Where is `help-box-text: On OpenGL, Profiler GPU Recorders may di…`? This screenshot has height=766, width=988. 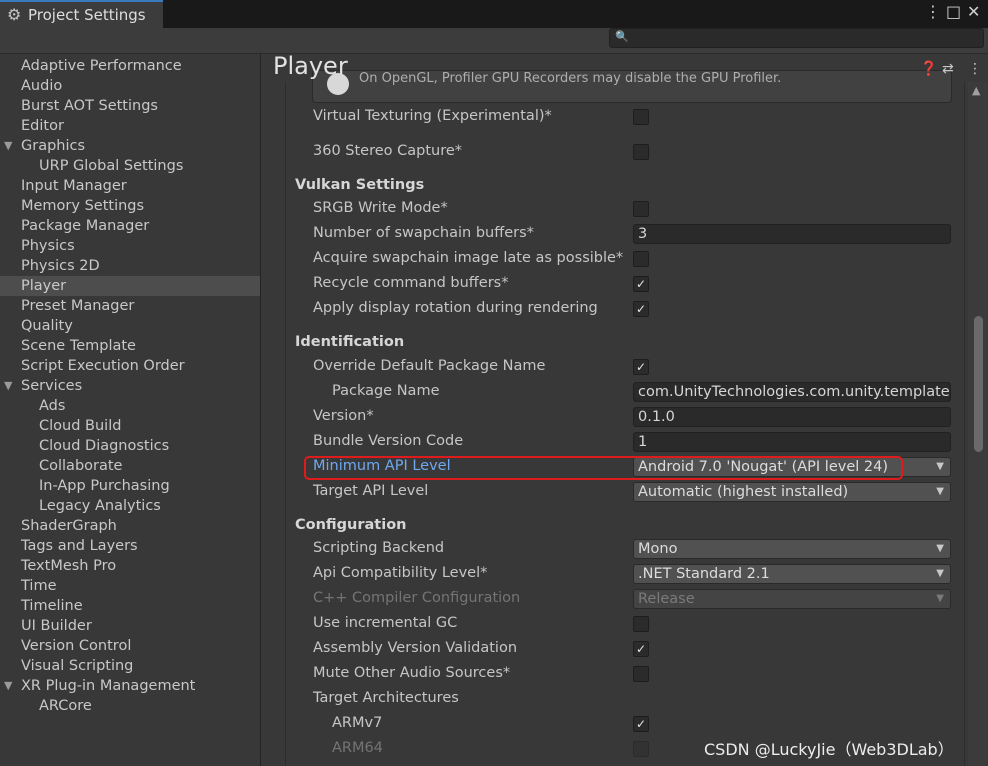 help-box-text: On OpenGL, Profiler GPU Recorders may di… is located at coordinates (570, 78).